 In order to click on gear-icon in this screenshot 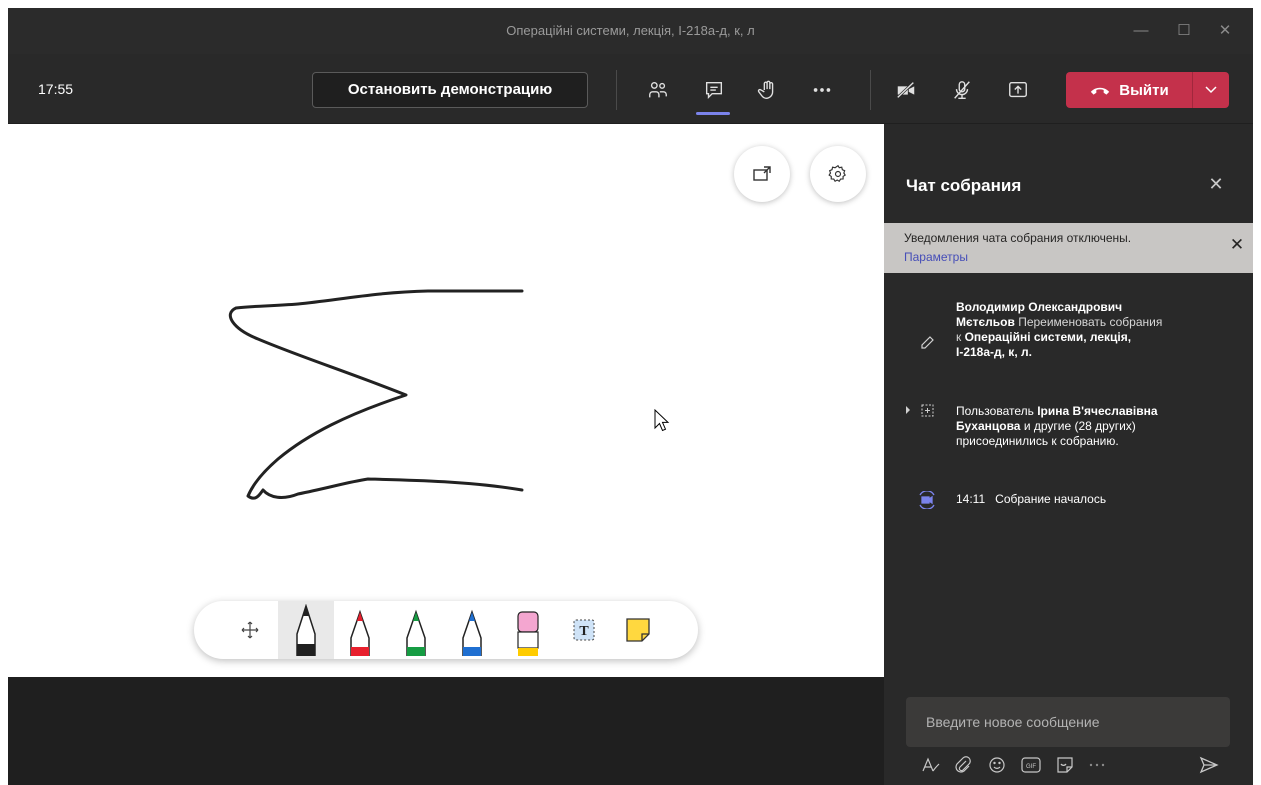, I will do `click(838, 174)`.